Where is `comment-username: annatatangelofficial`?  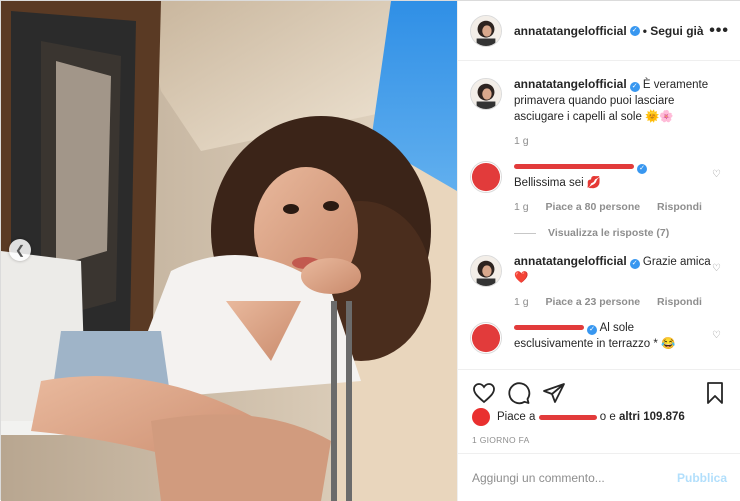
comment-username: annatatangelofficial is located at coordinates (570, 261).